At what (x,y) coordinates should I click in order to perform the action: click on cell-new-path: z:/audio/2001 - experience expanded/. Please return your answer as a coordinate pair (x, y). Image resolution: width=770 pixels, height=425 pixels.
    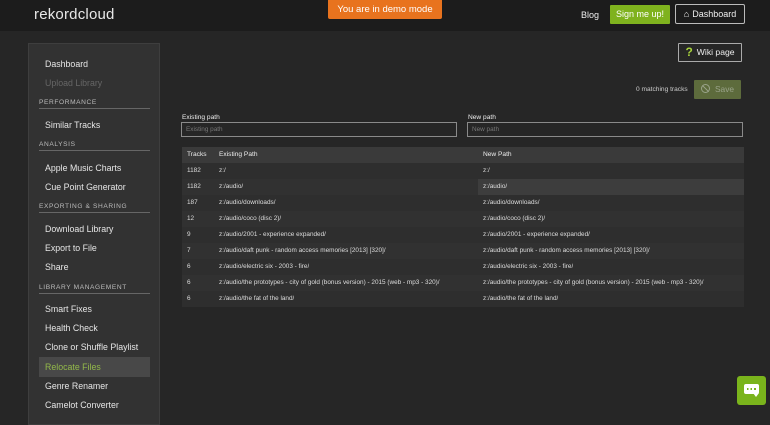
    Looking at the image, I should click on (536, 234).